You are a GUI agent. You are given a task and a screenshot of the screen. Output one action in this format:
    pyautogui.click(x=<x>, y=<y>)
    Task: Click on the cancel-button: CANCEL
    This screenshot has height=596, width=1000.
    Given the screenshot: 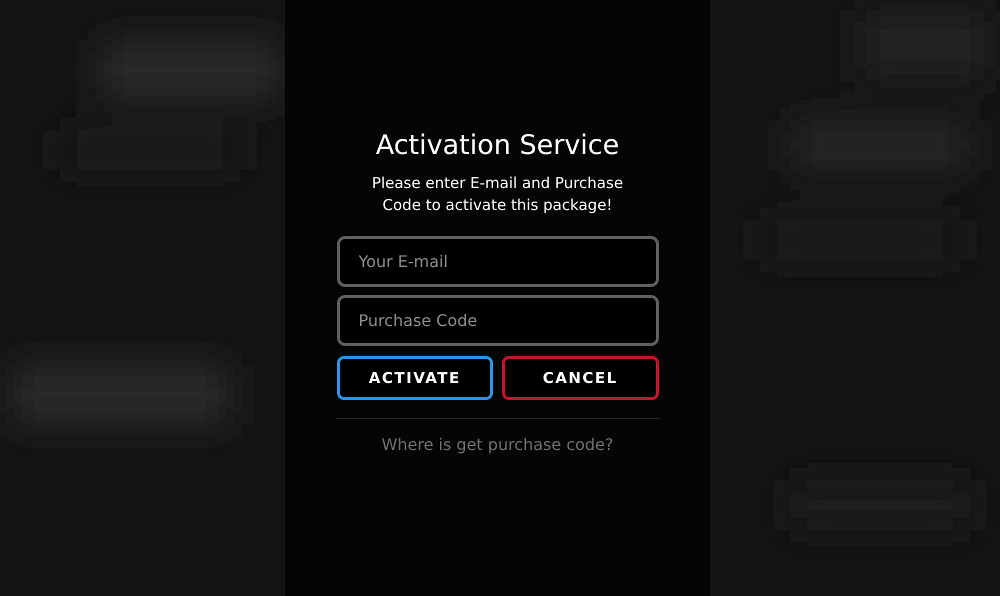 What is the action you would take?
    pyautogui.click(x=580, y=378)
    